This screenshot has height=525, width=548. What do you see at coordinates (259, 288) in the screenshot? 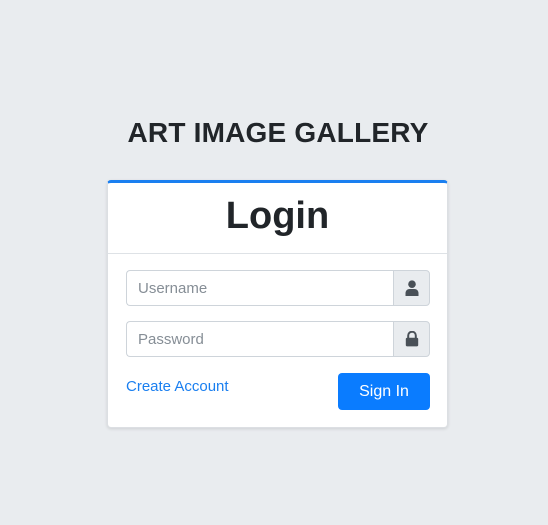
I see `username-input` at bounding box center [259, 288].